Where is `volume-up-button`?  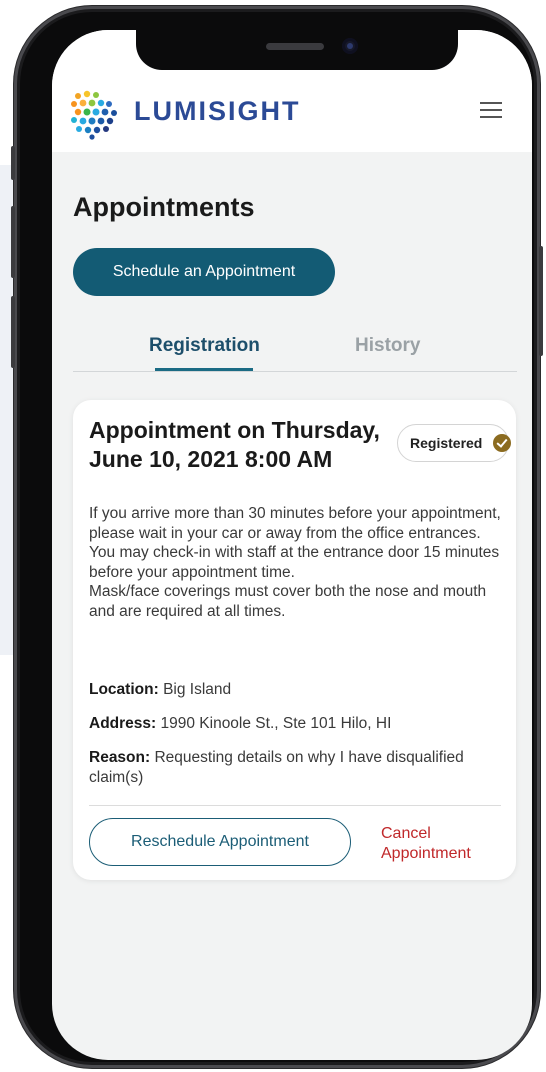
volume-up-button is located at coordinates (13, 242).